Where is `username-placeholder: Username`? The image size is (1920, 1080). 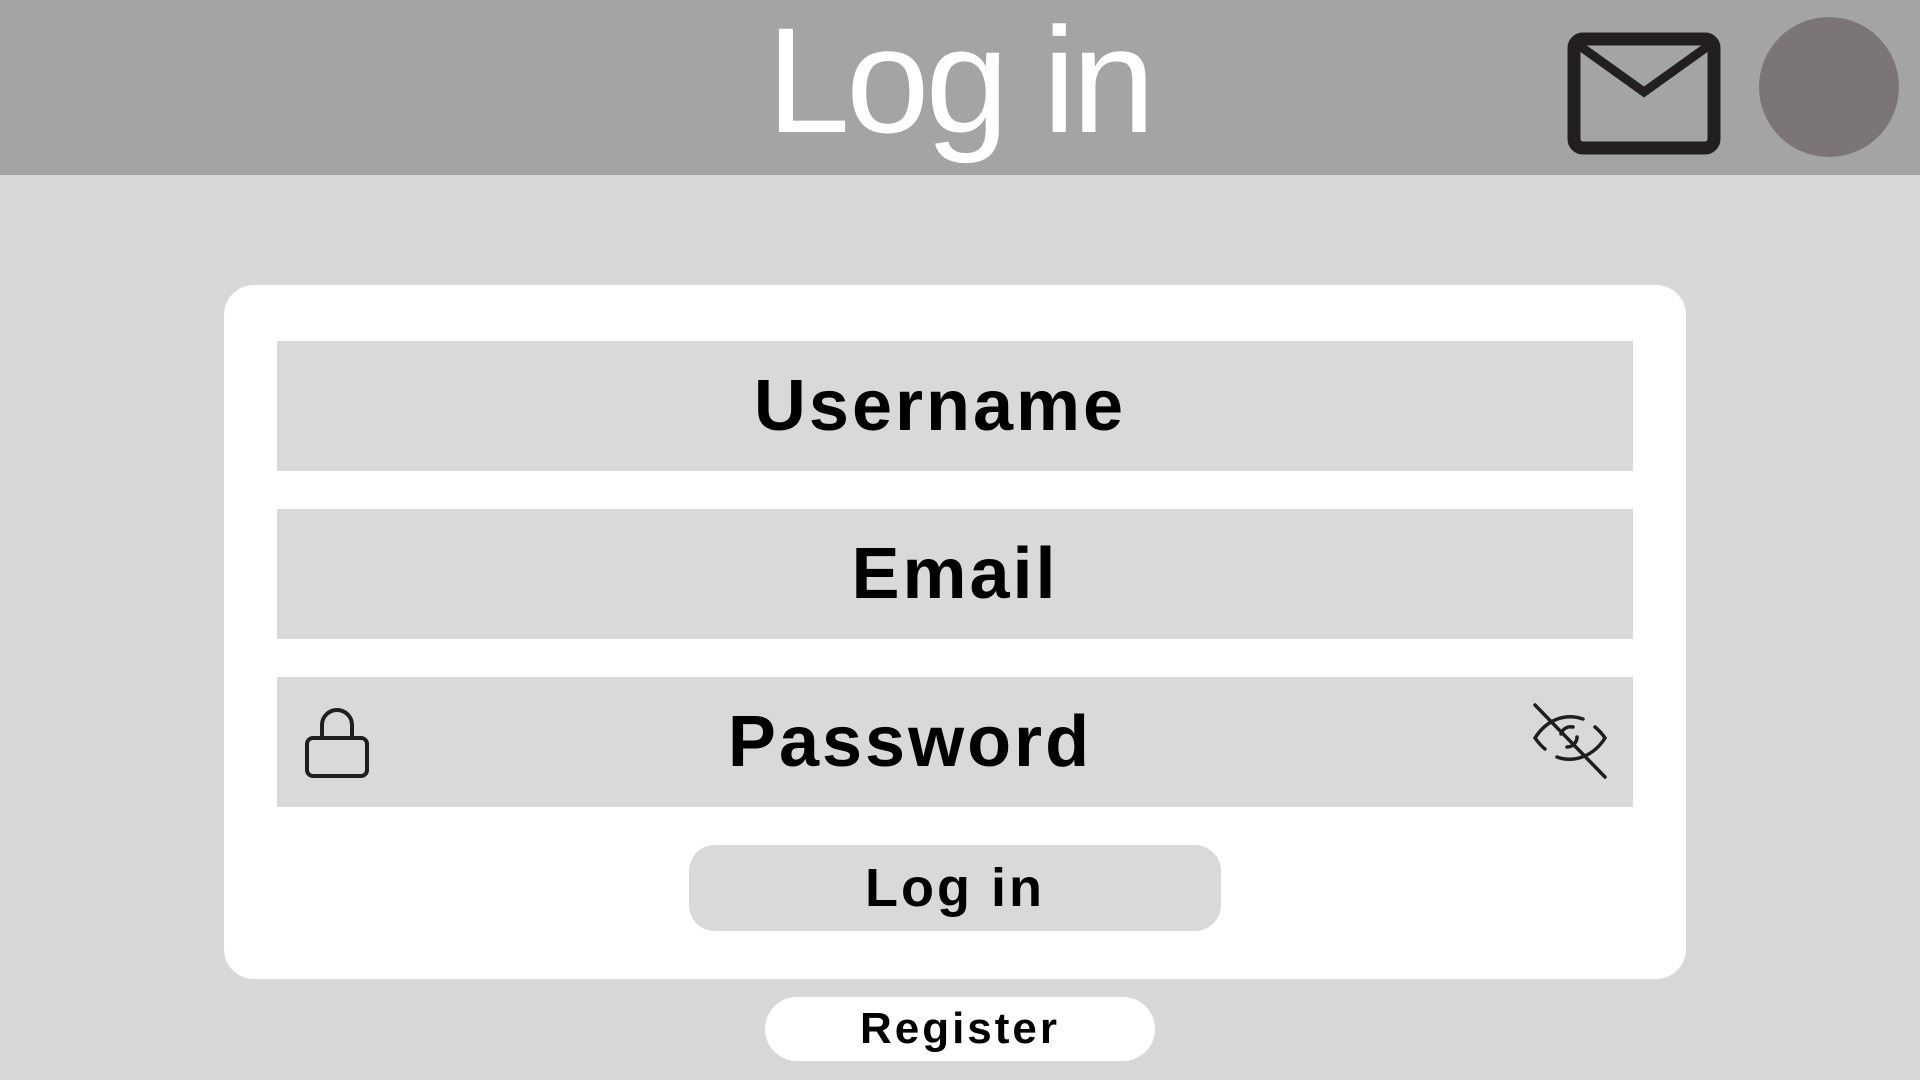
username-placeholder: Username is located at coordinates (940, 406).